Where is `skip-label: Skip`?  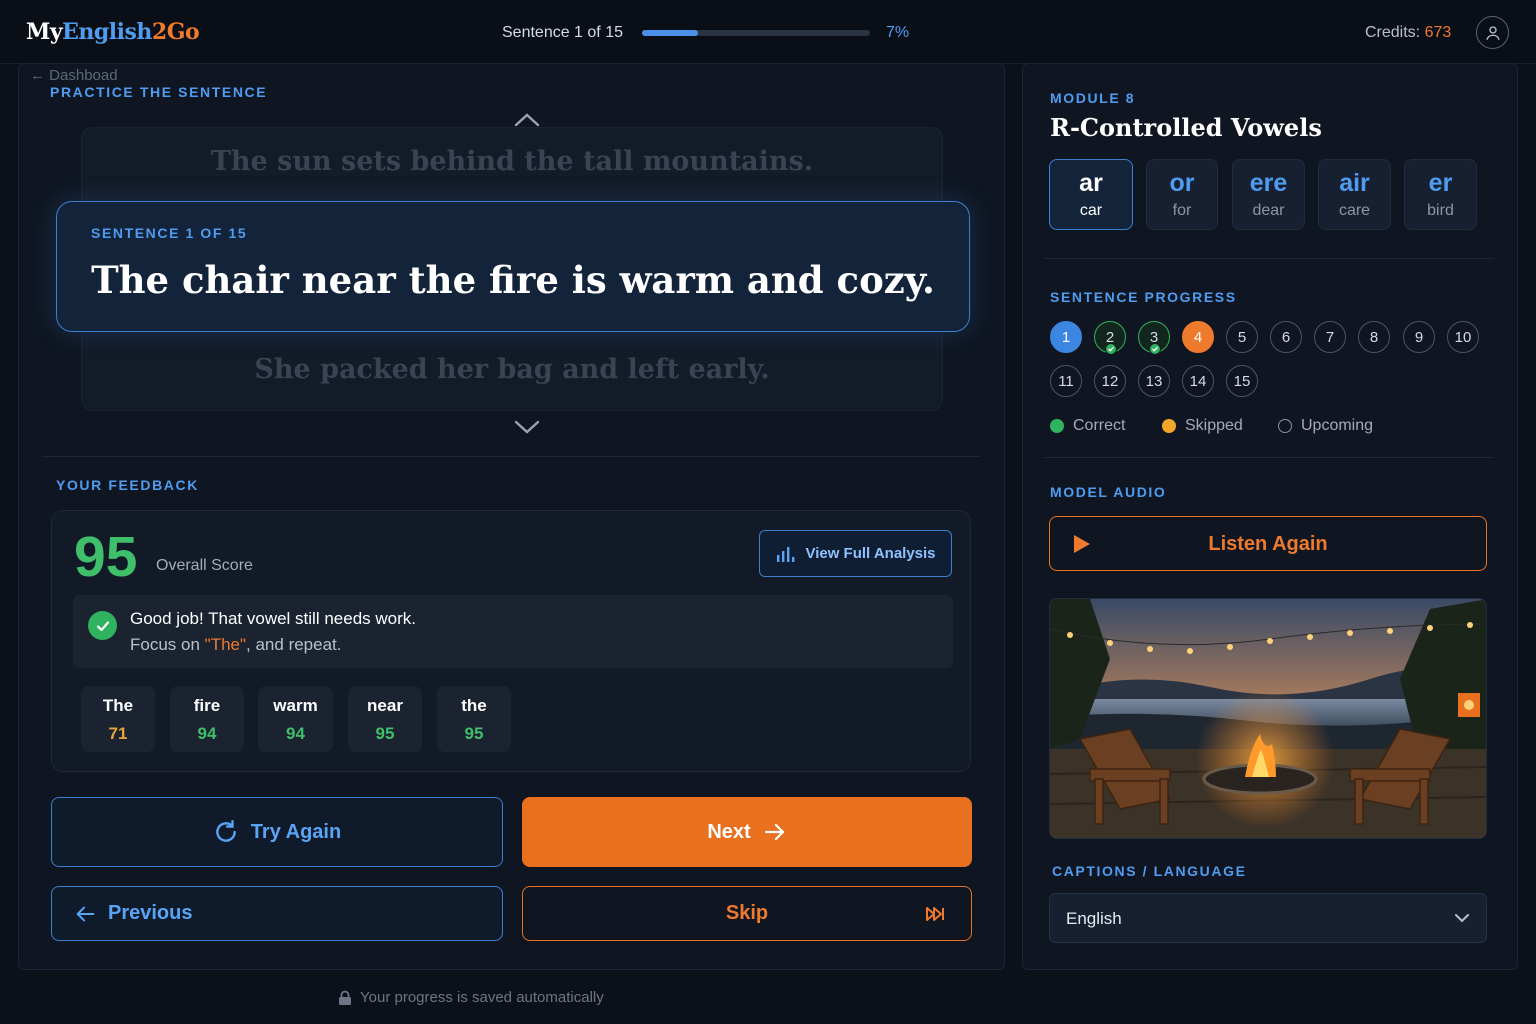 skip-label: Skip is located at coordinates (747, 913).